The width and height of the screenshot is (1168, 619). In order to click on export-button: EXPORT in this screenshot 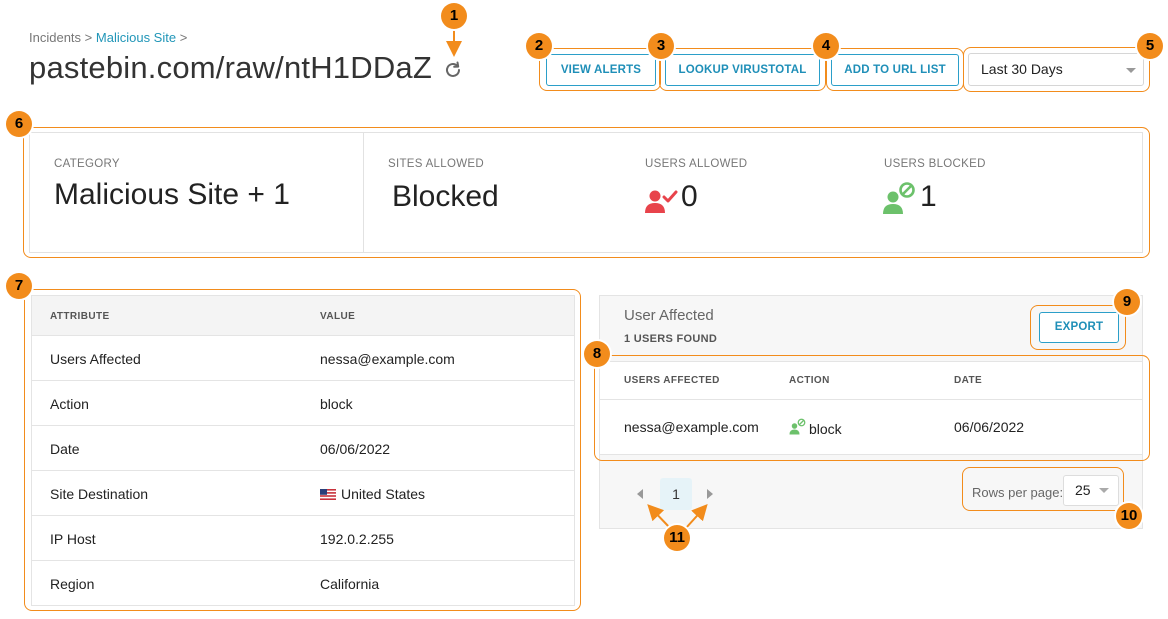, I will do `click(1079, 327)`.